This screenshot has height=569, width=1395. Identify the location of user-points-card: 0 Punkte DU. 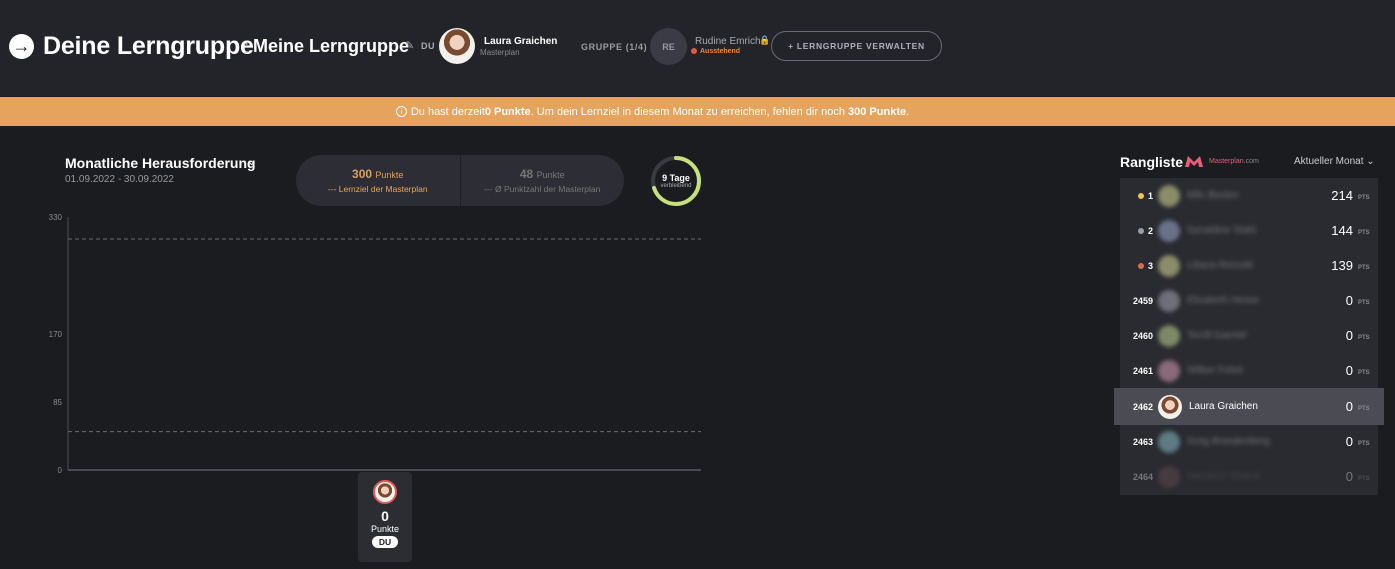
(385, 517).